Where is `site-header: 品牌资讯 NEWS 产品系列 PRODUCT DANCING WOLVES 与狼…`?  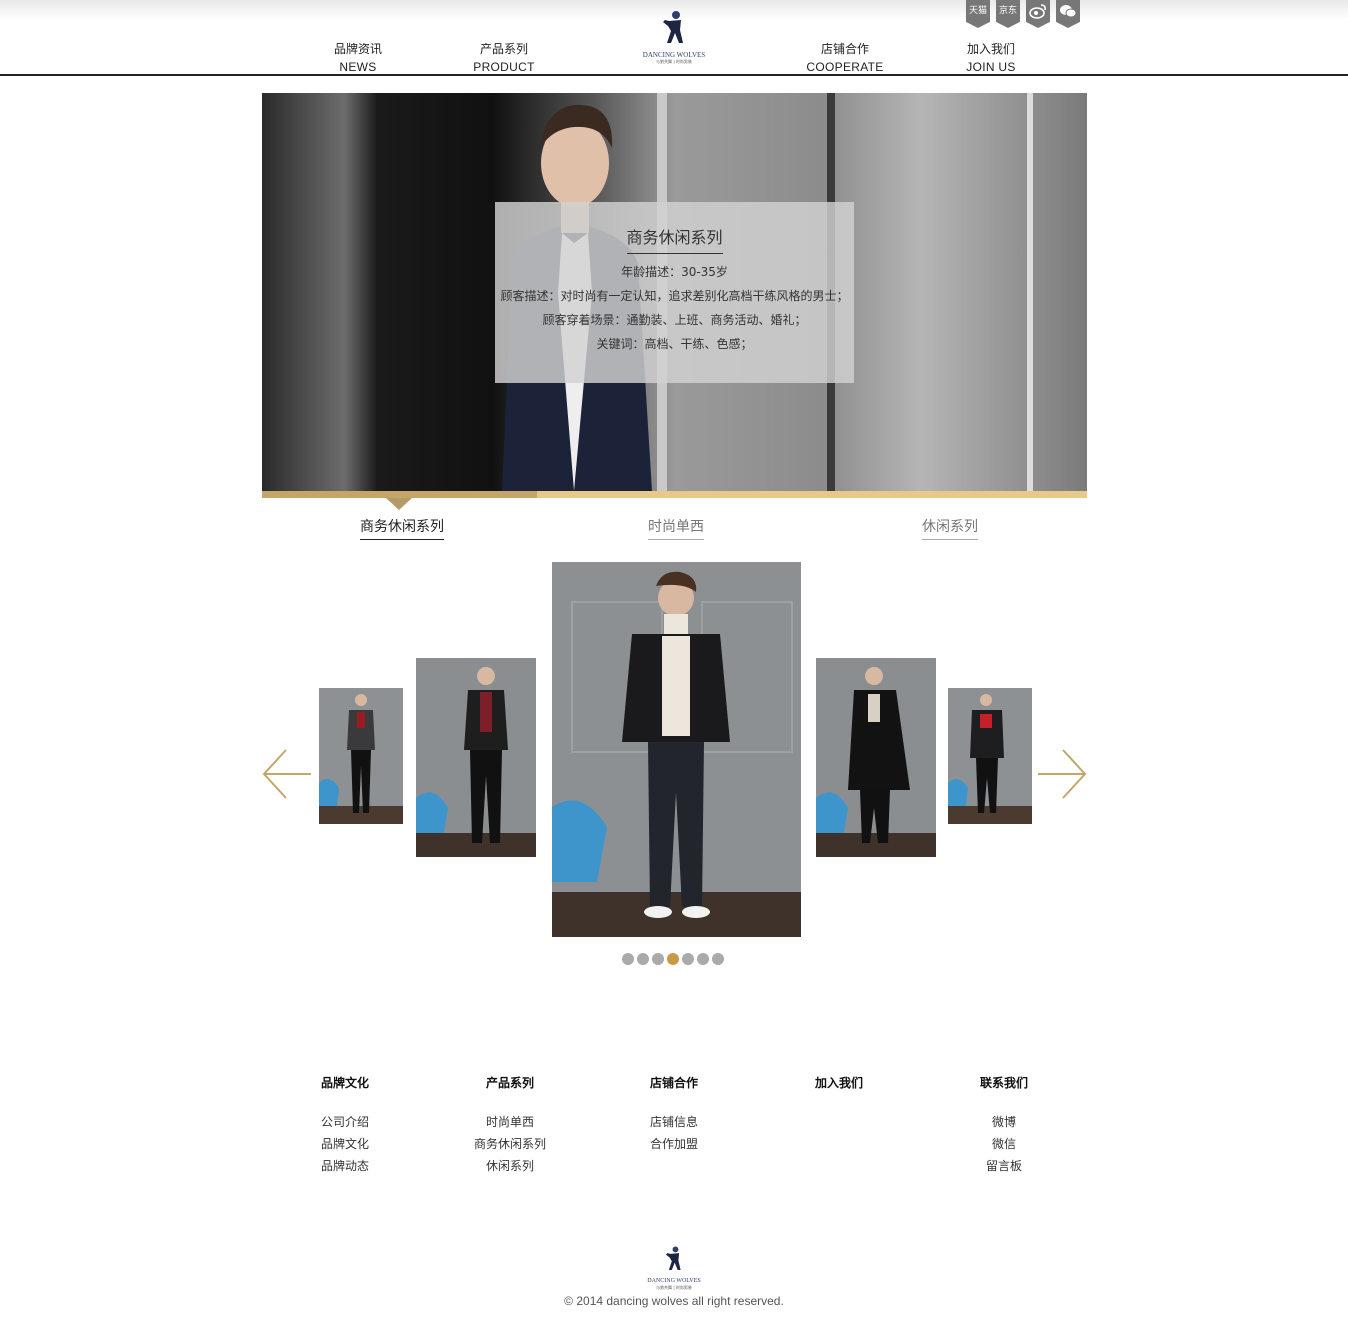
site-header: 品牌资讯 NEWS 产品系列 PRODUCT DANCING WOLVES 与狼… is located at coordinates (674, 38).